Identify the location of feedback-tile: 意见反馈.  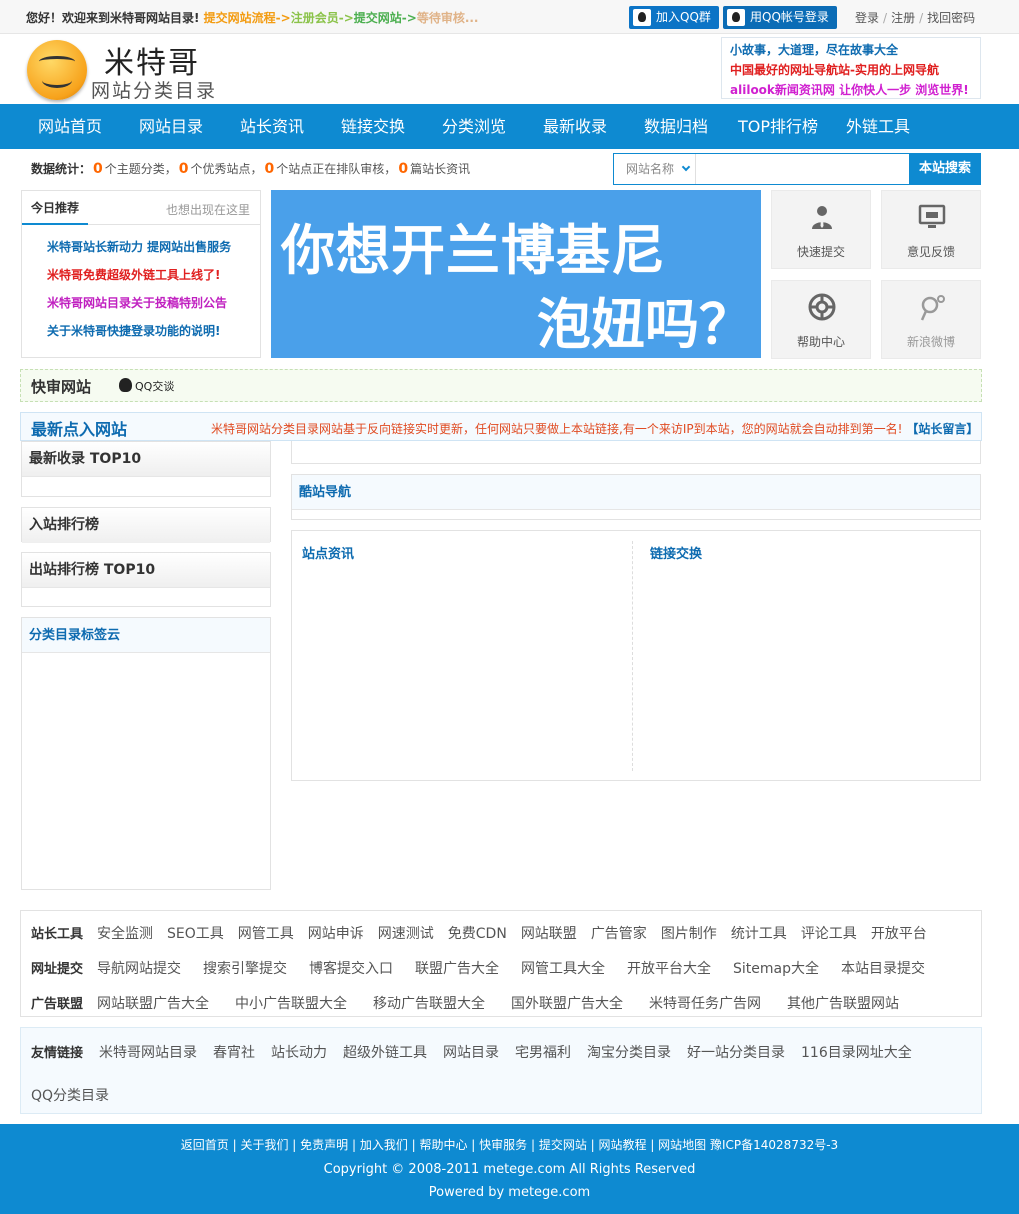
(931, 229).